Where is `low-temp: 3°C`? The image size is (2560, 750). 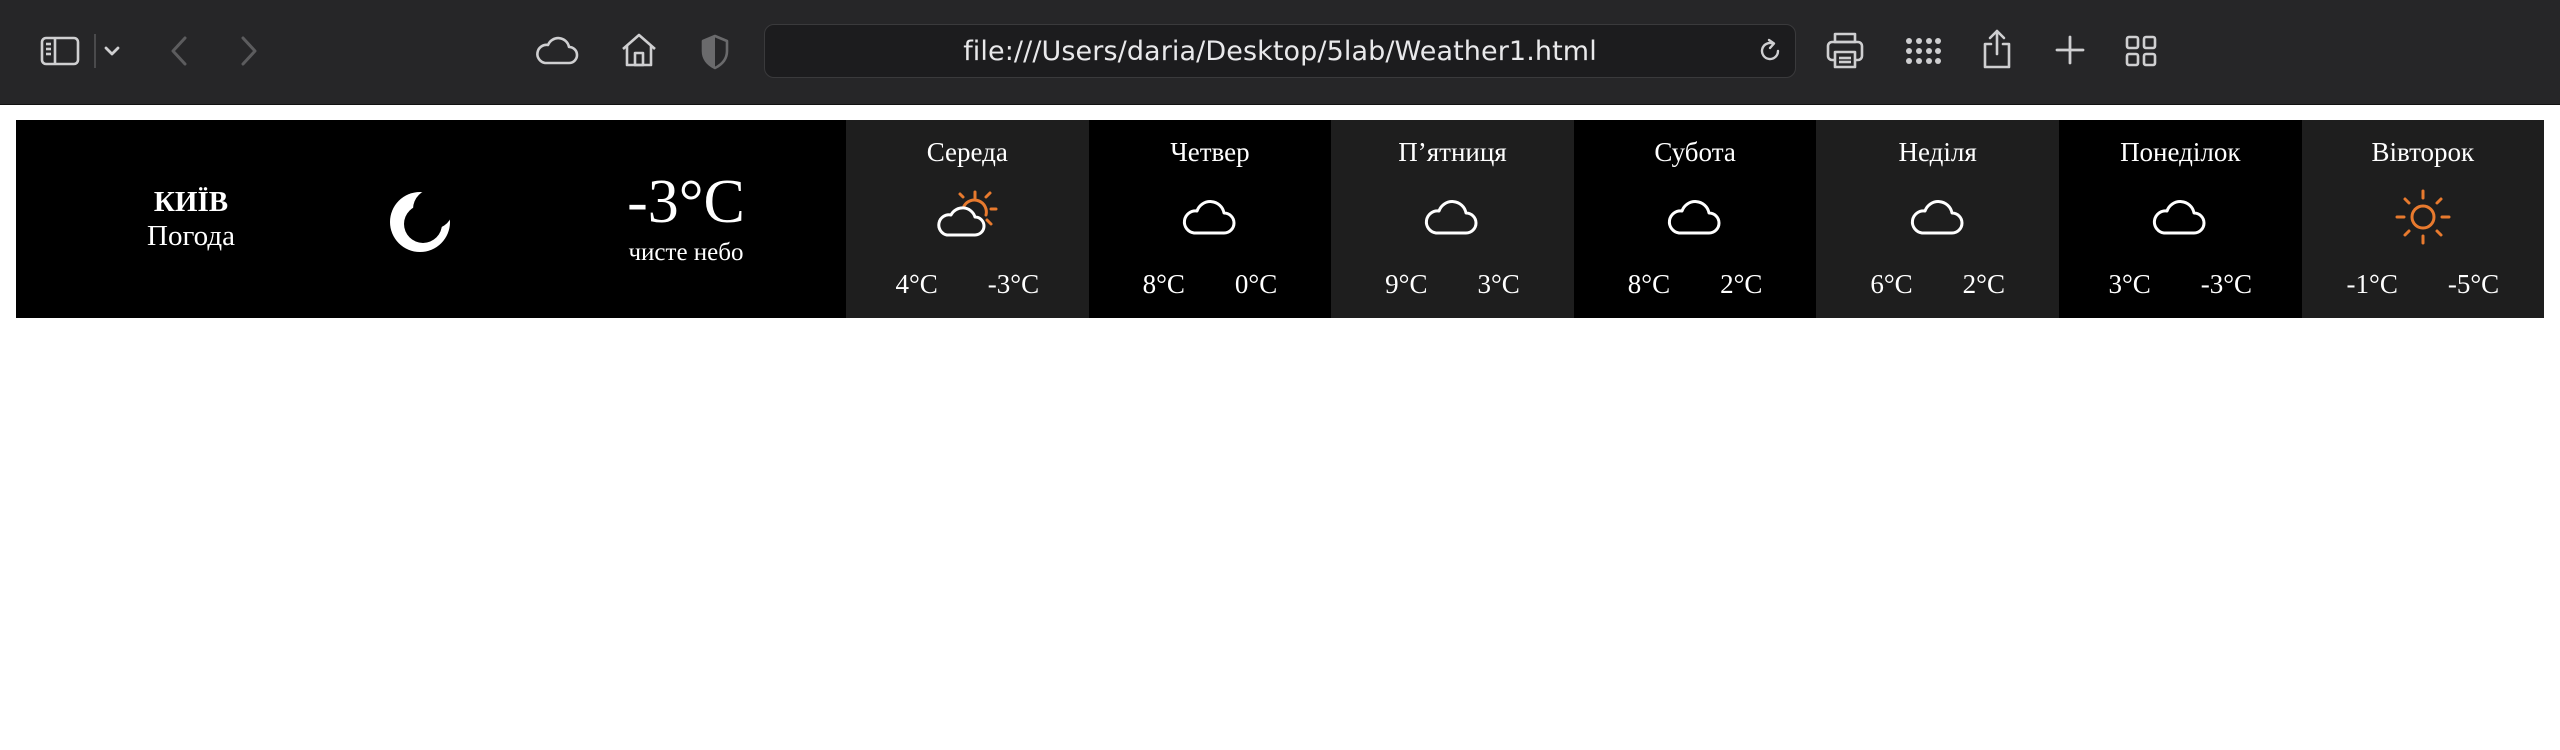
low-temp: 3°C is located at coordinates (1498, 284).